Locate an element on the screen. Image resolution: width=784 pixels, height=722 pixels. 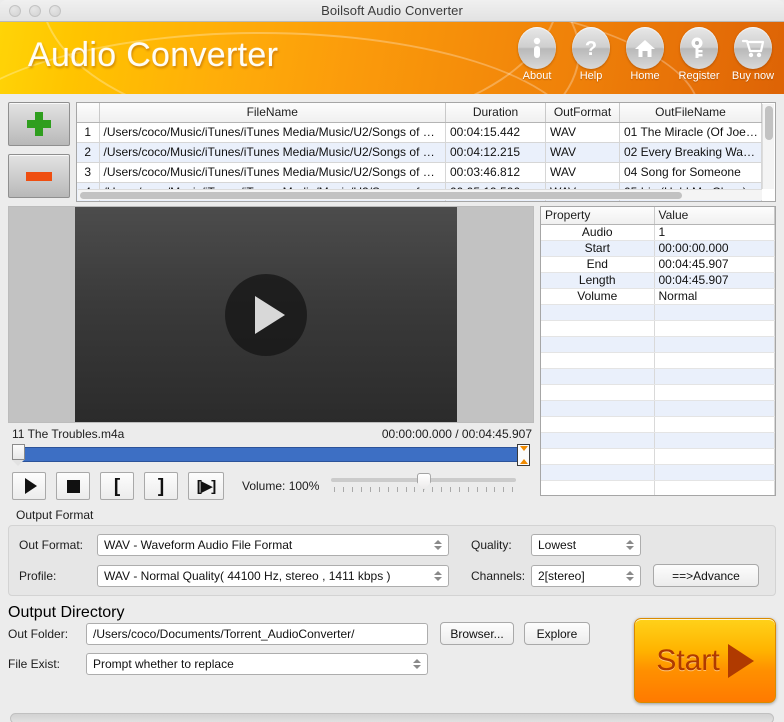
volume-control: Volume: 100% is located at coordinates (379, 486).